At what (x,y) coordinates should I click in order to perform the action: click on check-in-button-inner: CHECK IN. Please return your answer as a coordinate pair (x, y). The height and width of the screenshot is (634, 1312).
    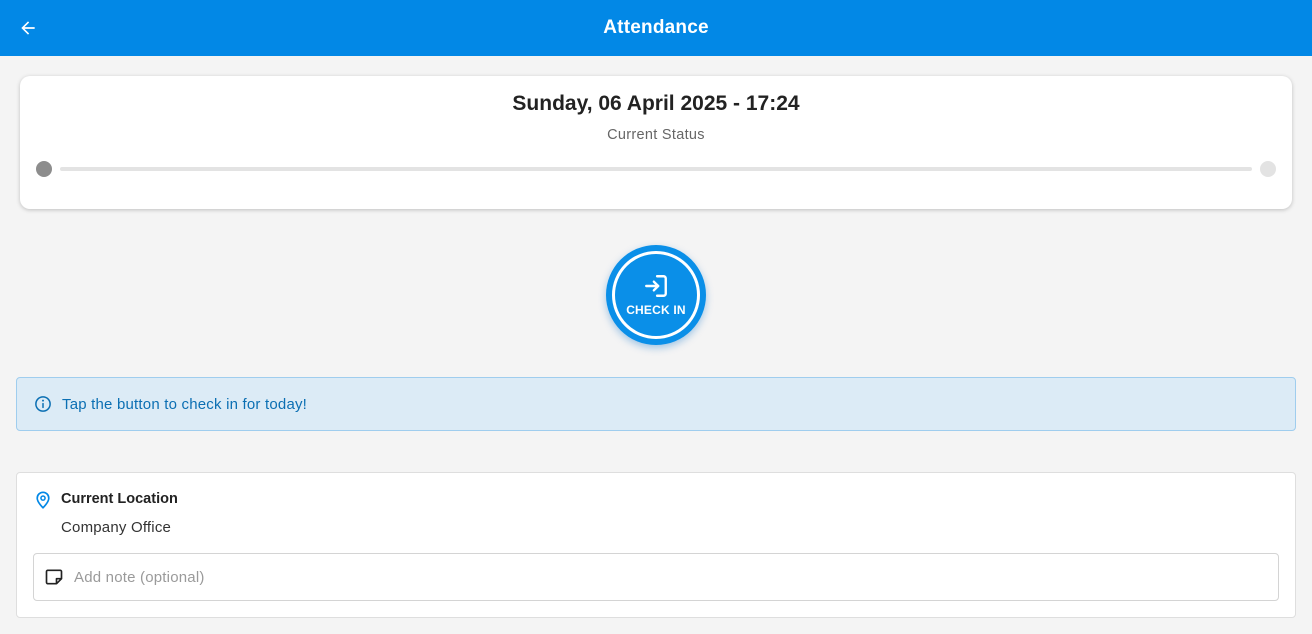
    Looking at the image, I should click on (656, 295).